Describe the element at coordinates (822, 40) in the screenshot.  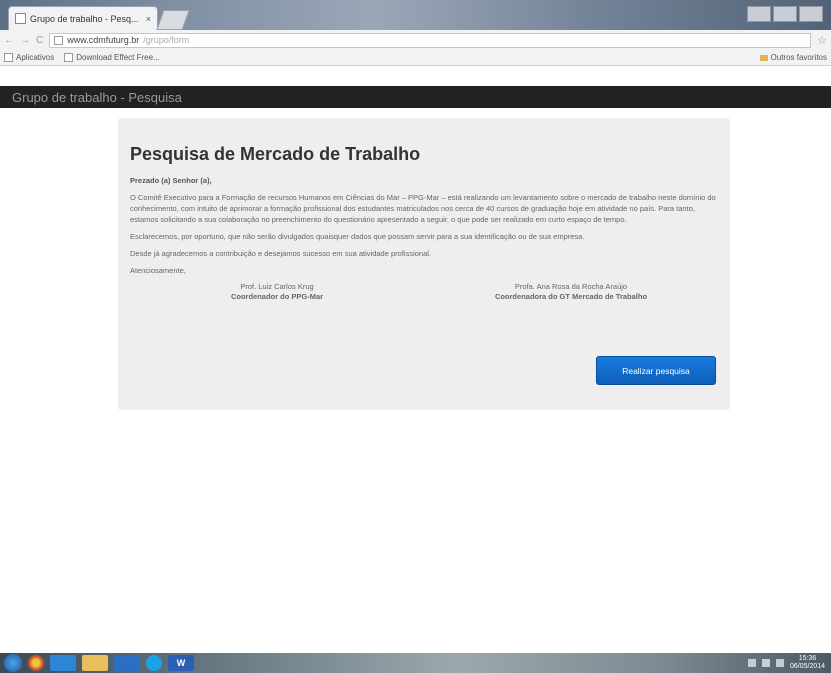
I see `bookmark-star-icon: ☆` at that location.